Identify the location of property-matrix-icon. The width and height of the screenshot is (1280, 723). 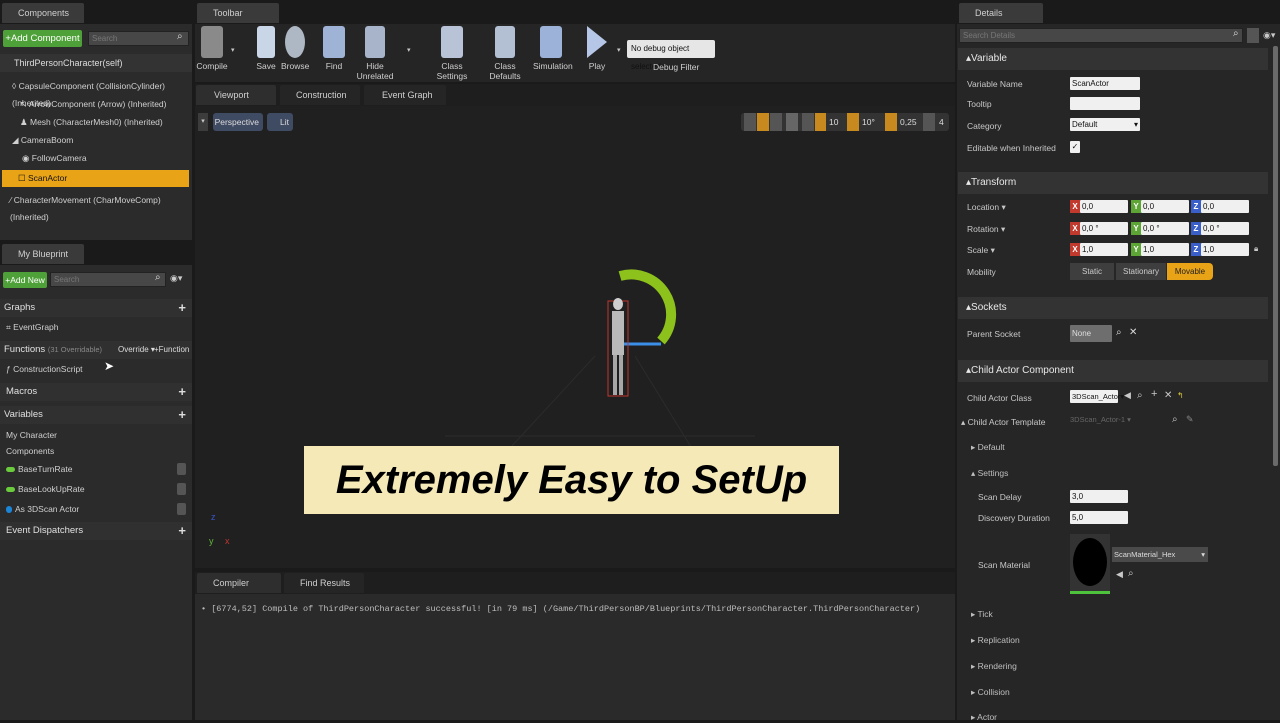
(1253, 35).